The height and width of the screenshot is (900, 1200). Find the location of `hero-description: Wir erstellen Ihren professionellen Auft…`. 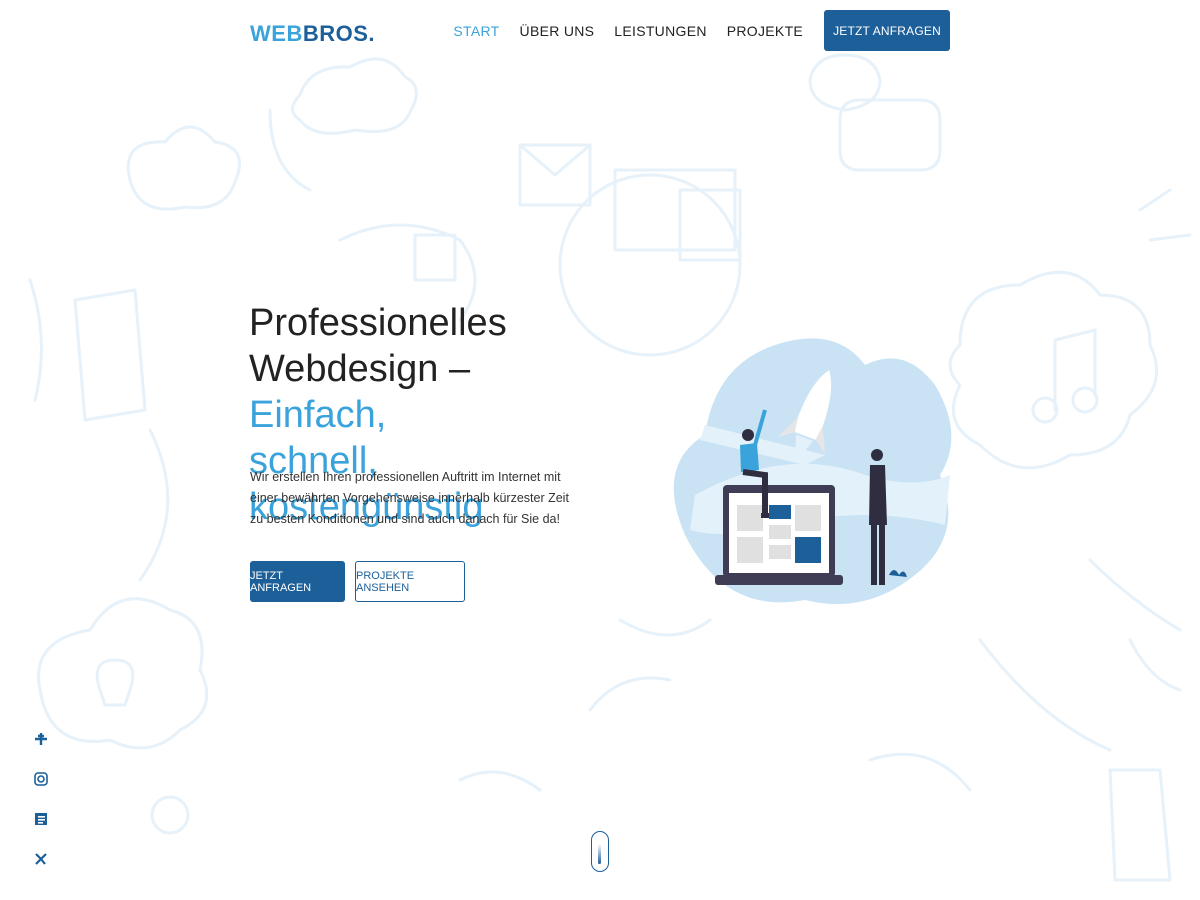

hero-description: Wir erstellen Ihren professionellen Auft… is located at coordinates (409, 498).